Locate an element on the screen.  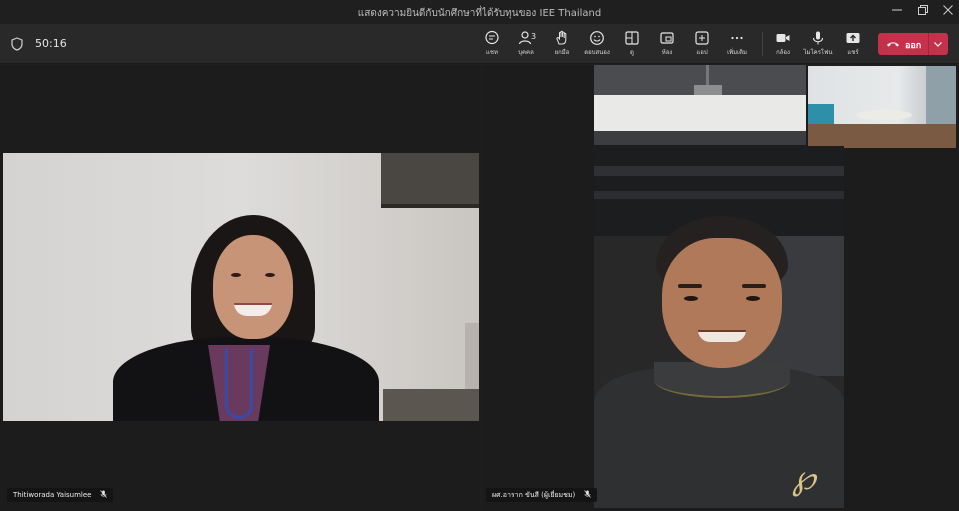
minimize-icon is located at coordinates (897, 12).